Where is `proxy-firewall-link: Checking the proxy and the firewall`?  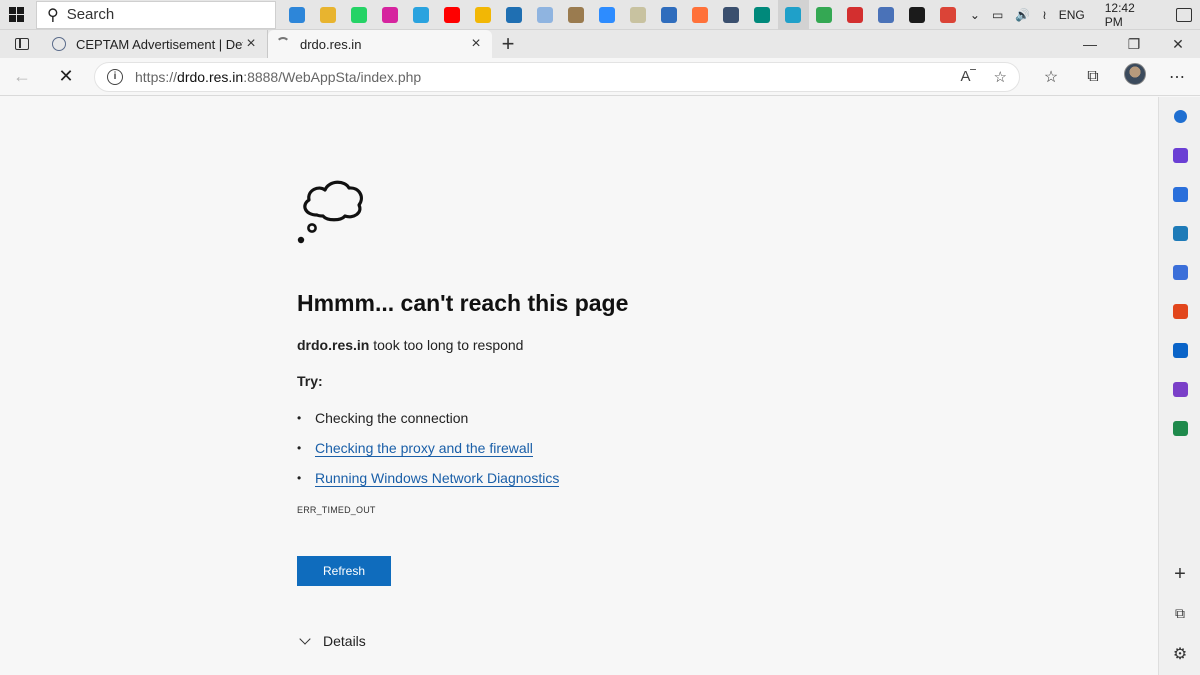 proxy-firewall-link: Checking the proxy and the firewall is located at coordinates (424, 448).